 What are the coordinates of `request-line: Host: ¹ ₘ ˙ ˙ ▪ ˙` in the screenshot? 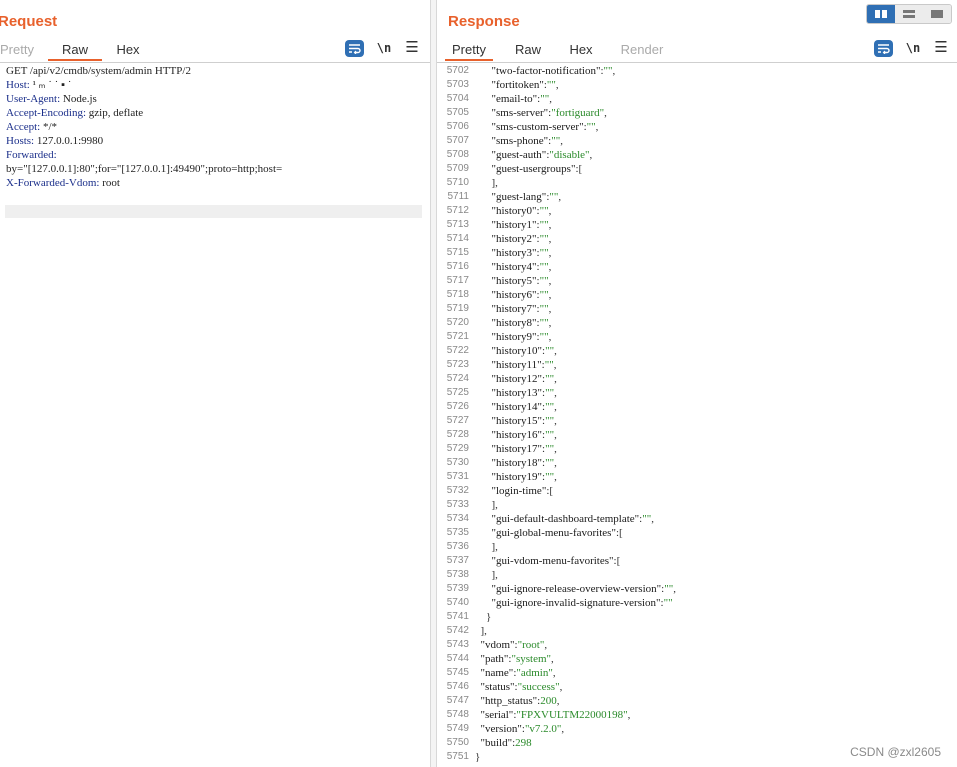 It's located at (215, 85).